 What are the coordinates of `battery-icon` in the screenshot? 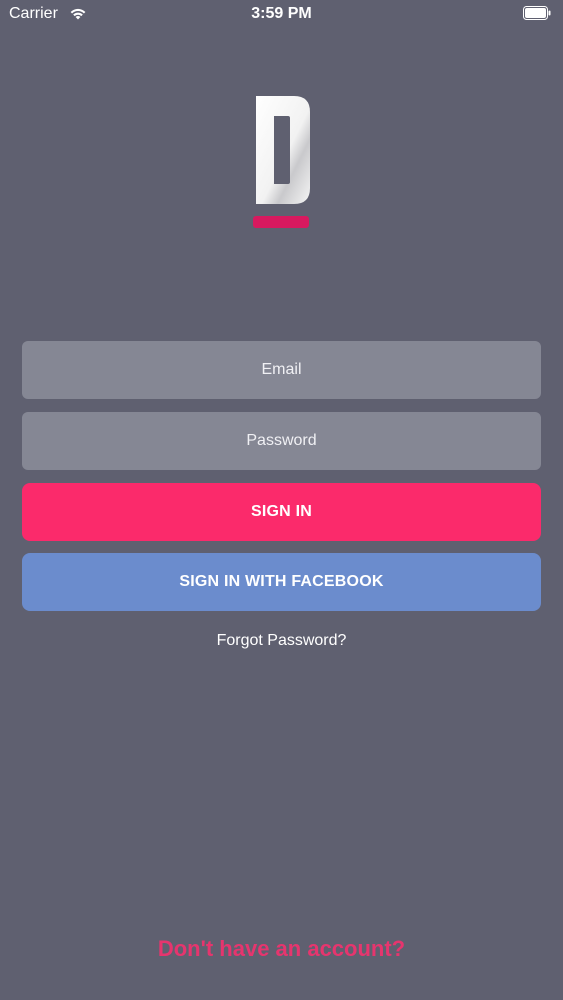 It's located at (537, 13).